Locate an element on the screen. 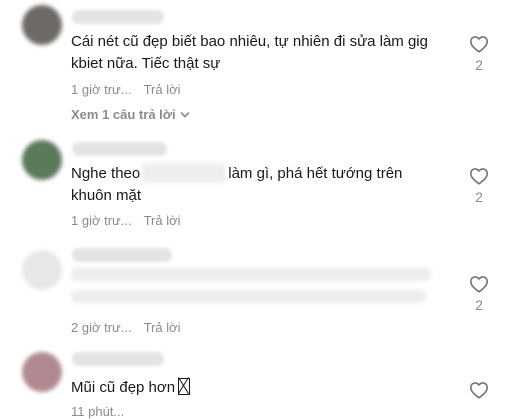  view-replies-button: Xem 1 câu trả lời is located at coordinates (130, 114).